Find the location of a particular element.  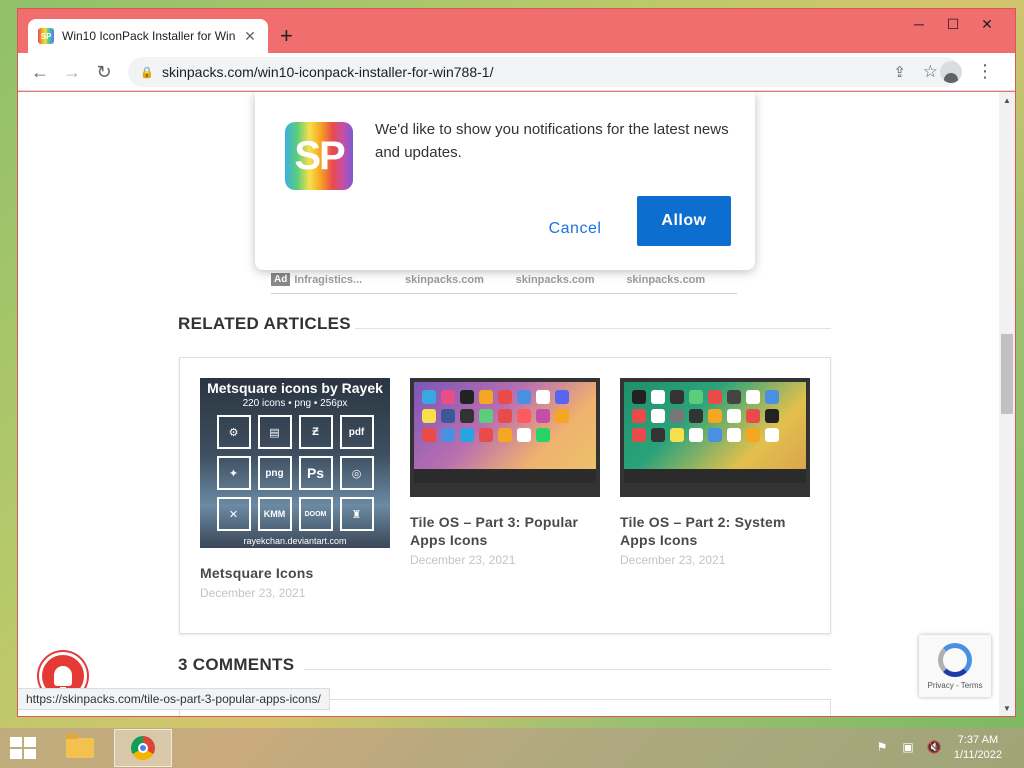

thumb-subheading: 220 icons • png • 256px is located at coordinates (295, 403).